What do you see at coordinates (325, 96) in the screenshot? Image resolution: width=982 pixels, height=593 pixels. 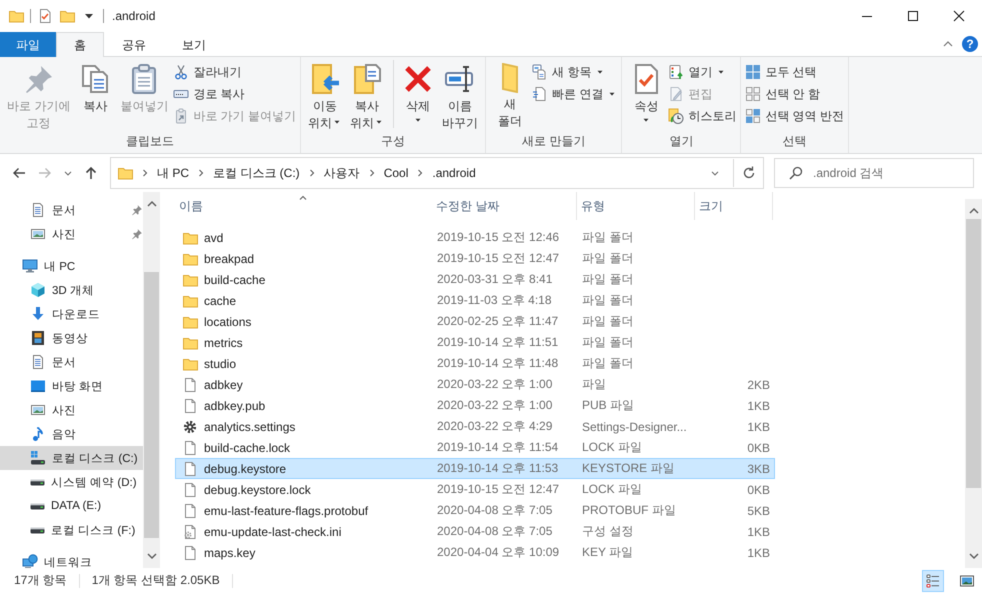 I see `ribbon-button: 이동 위치` at bounding box center [325, 96].